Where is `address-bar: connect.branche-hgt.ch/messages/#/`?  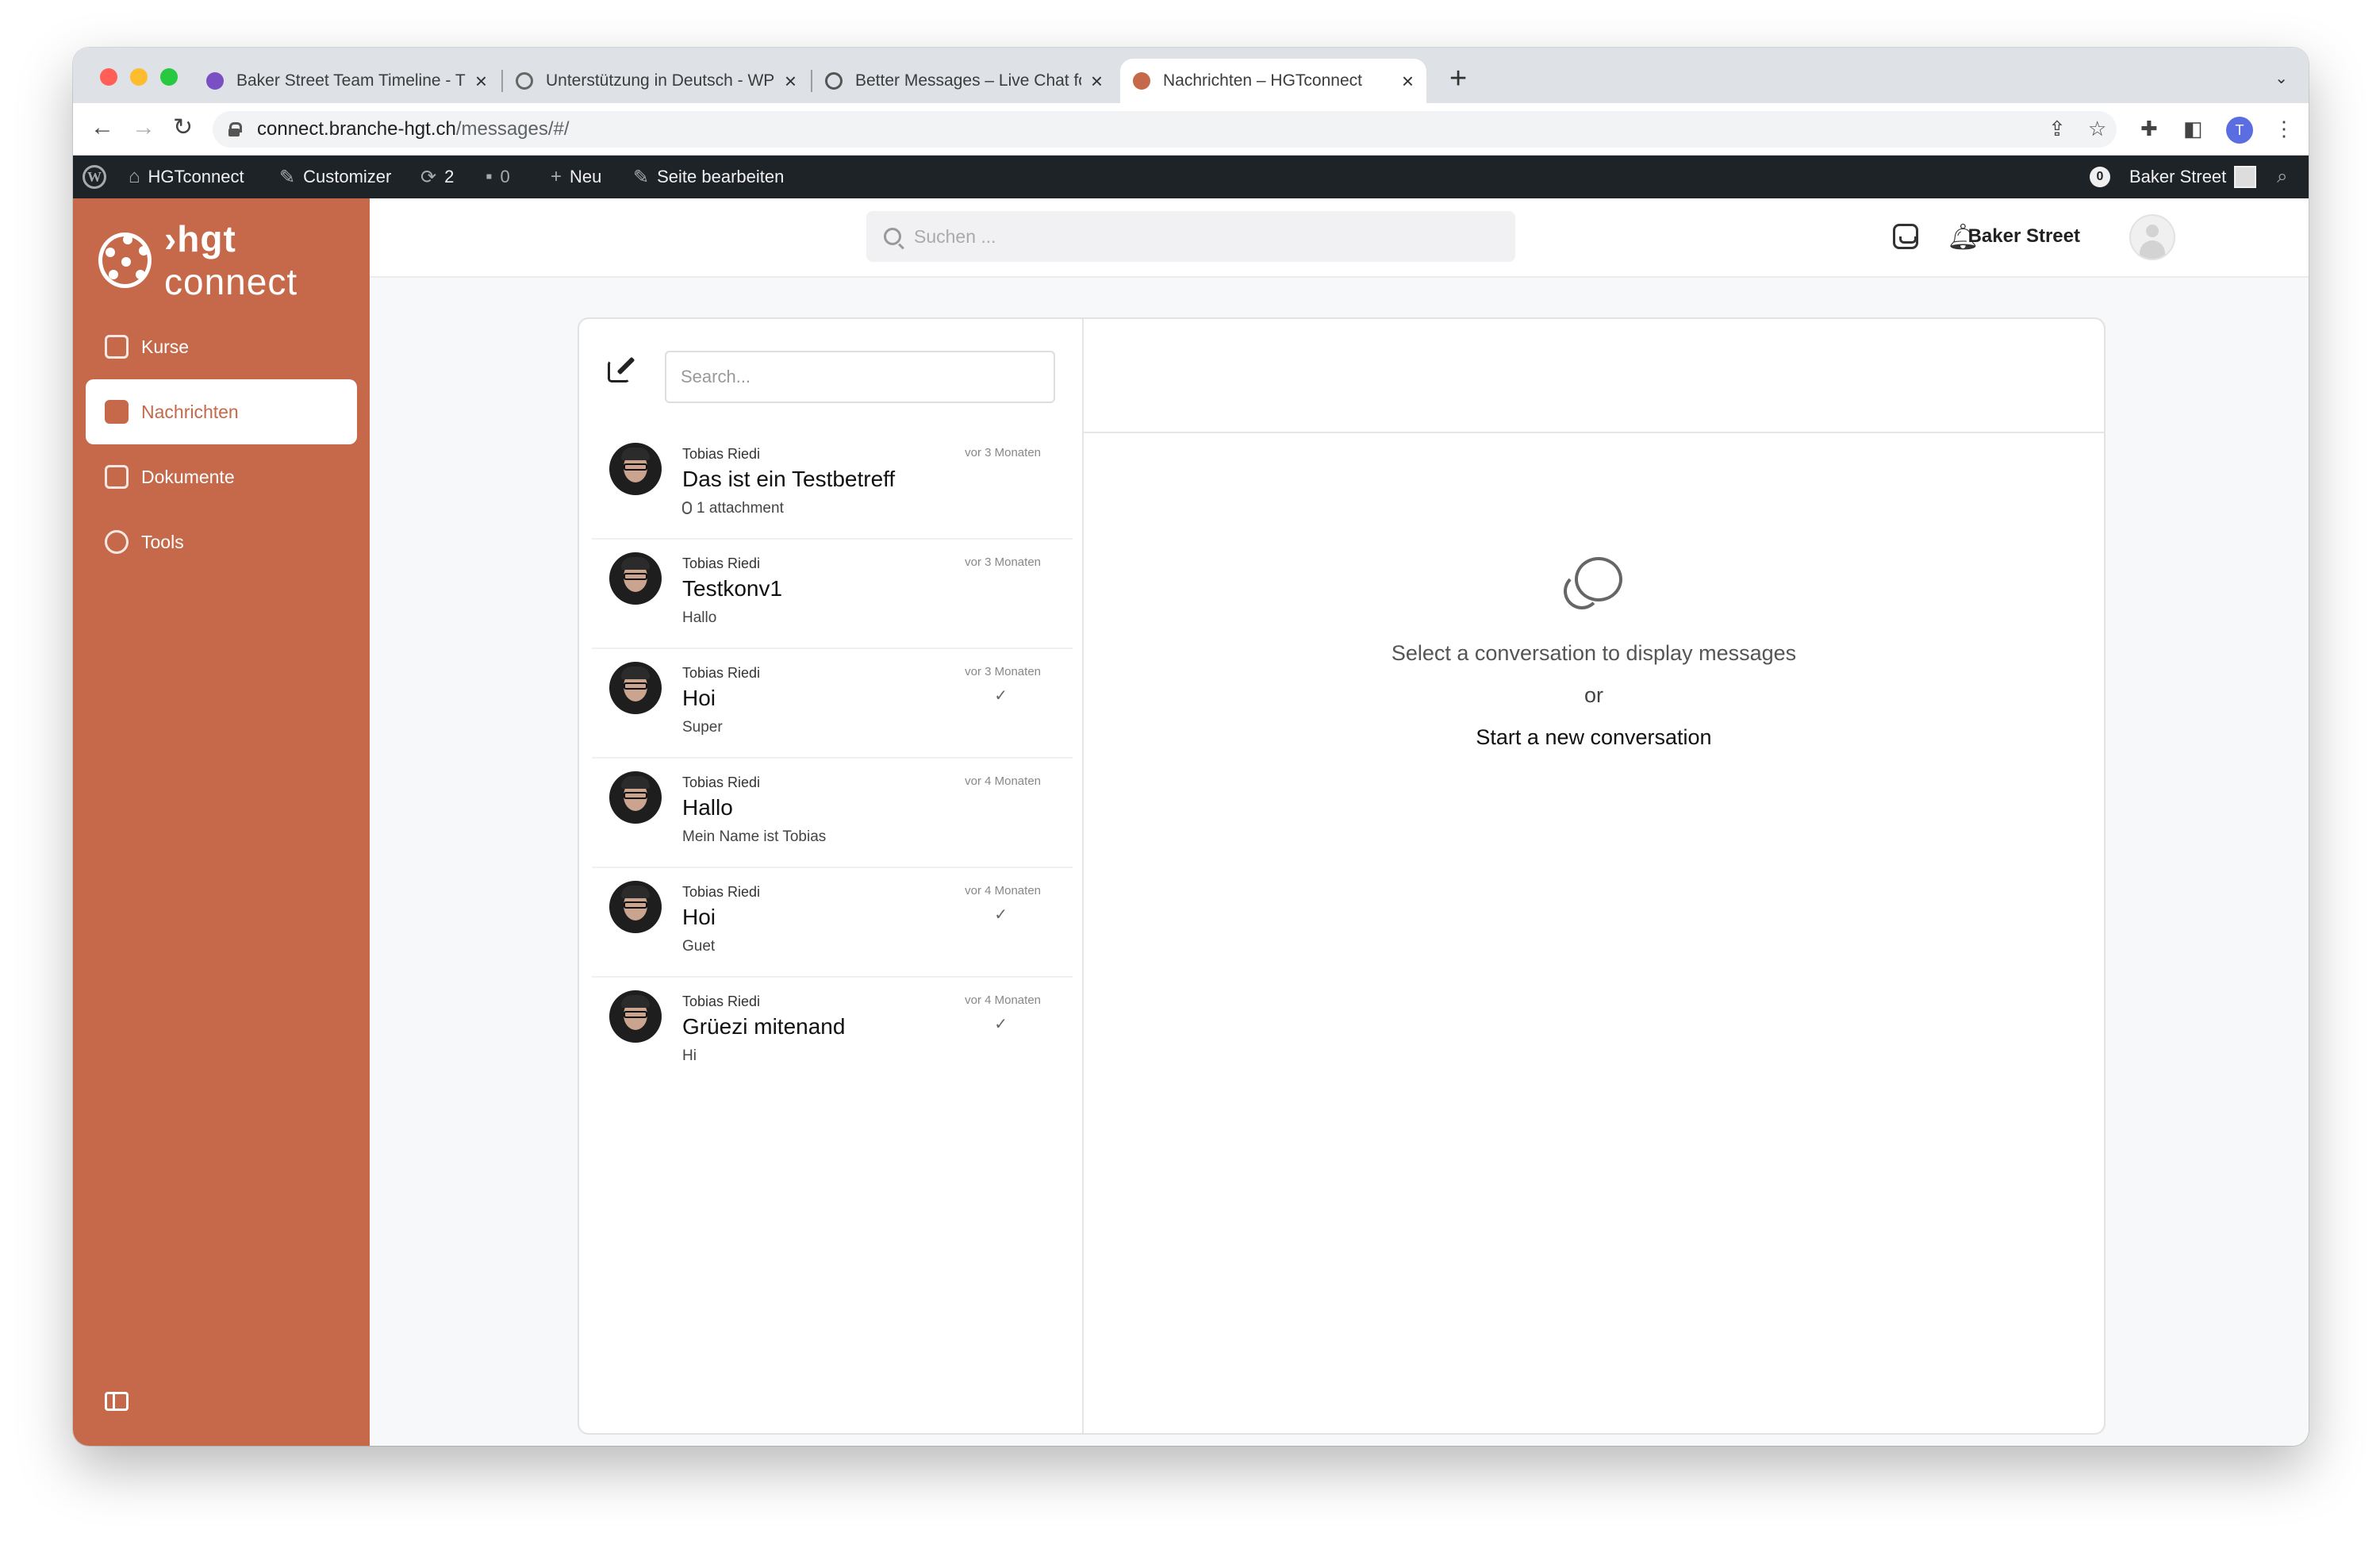 address-bar: connect.branche-hgt.ch/messages/#/ is located at coordinates (1165, 129).